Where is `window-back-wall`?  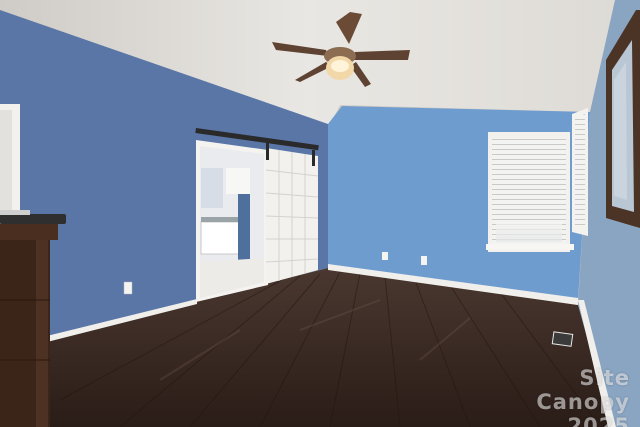
window-back-wall is located at coordinates (530, 192).